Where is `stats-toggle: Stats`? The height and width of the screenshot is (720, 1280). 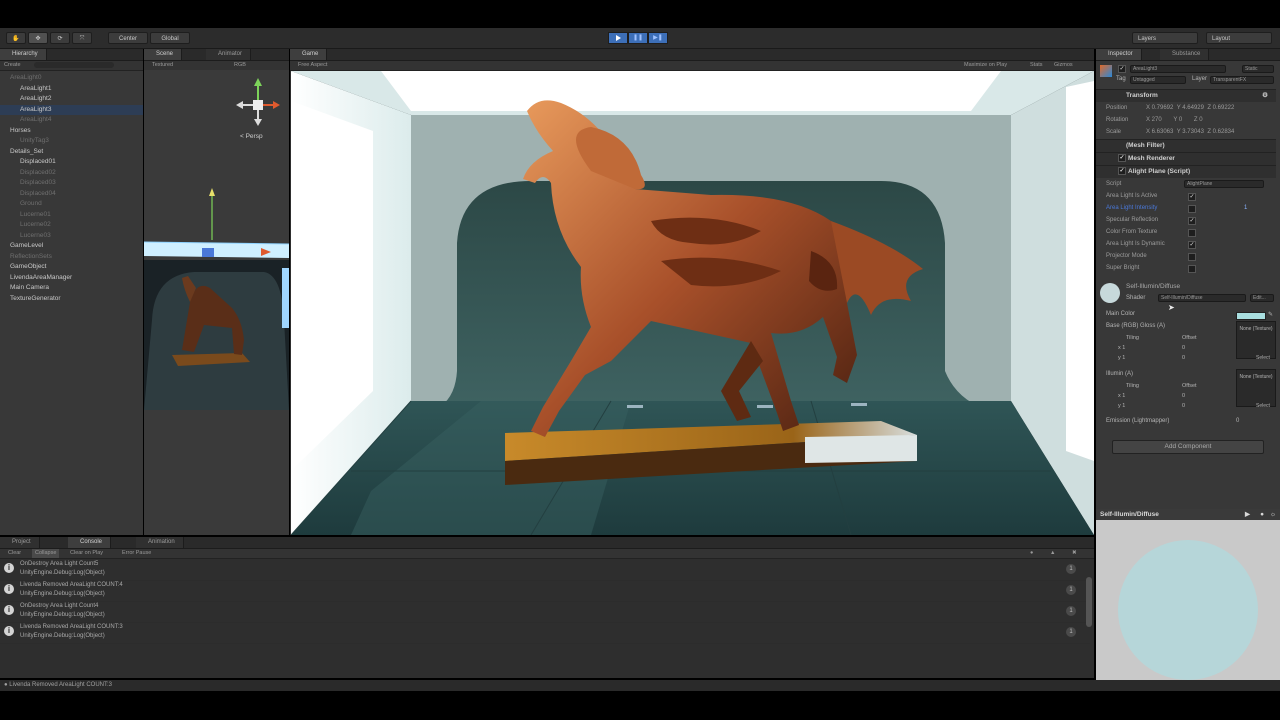 stats-toggle: Stats is located at coordinates (1036, 65).